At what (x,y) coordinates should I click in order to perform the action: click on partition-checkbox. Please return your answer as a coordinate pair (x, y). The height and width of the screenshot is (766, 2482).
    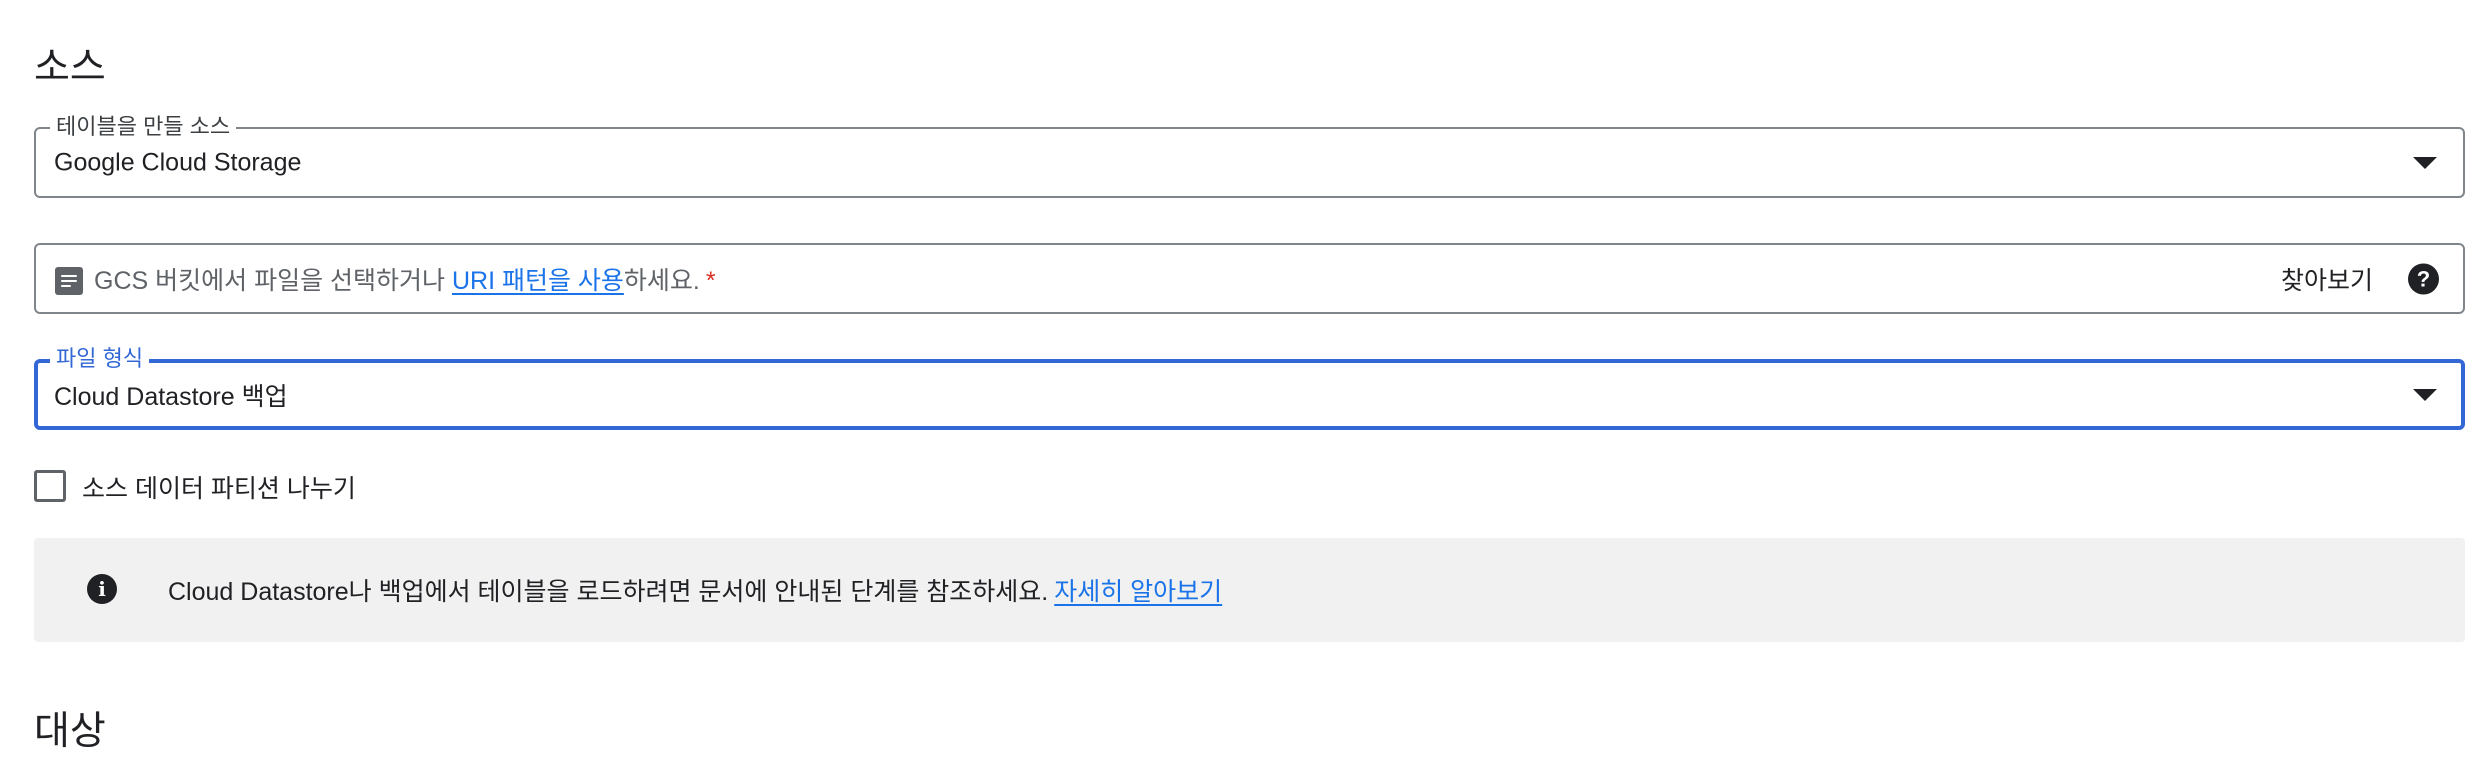
    Looking at the image, I should click on (50, 486).